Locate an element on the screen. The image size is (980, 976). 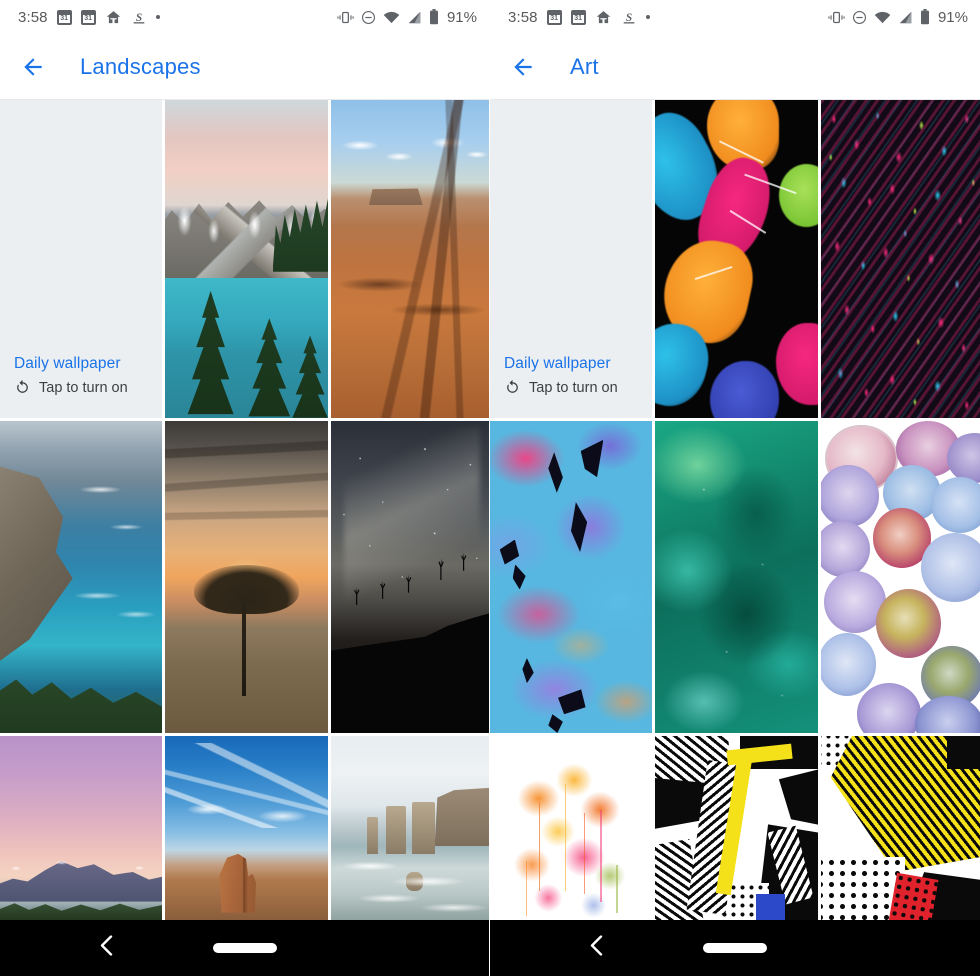
paint-splatter-black-wallpaper is located at coordinates (736, 259).